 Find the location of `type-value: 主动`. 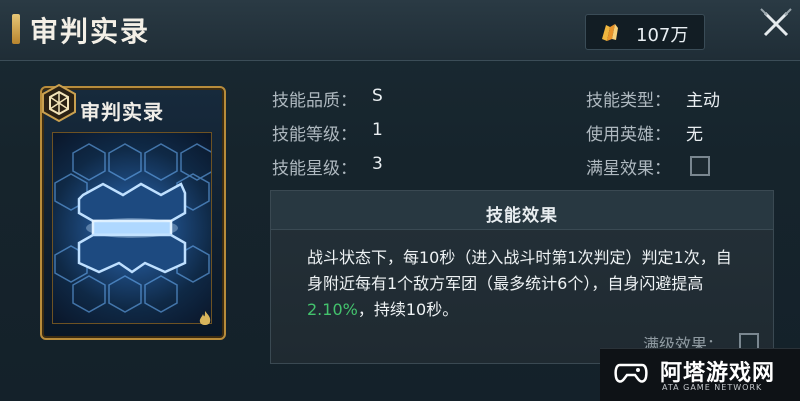

type-value: 主动 is located at coordinates (703, 101).